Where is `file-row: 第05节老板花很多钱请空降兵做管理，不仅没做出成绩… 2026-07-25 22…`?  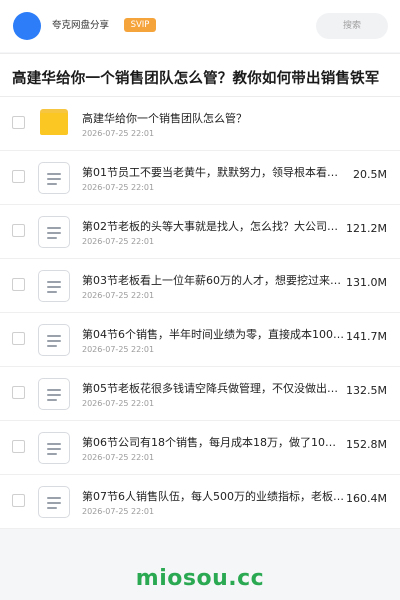 file-row: 第05节老板花很多钱请空降兵做管理，不仅没做出成绩… 2026-07-25 22… is located at coordinates (200, 394).